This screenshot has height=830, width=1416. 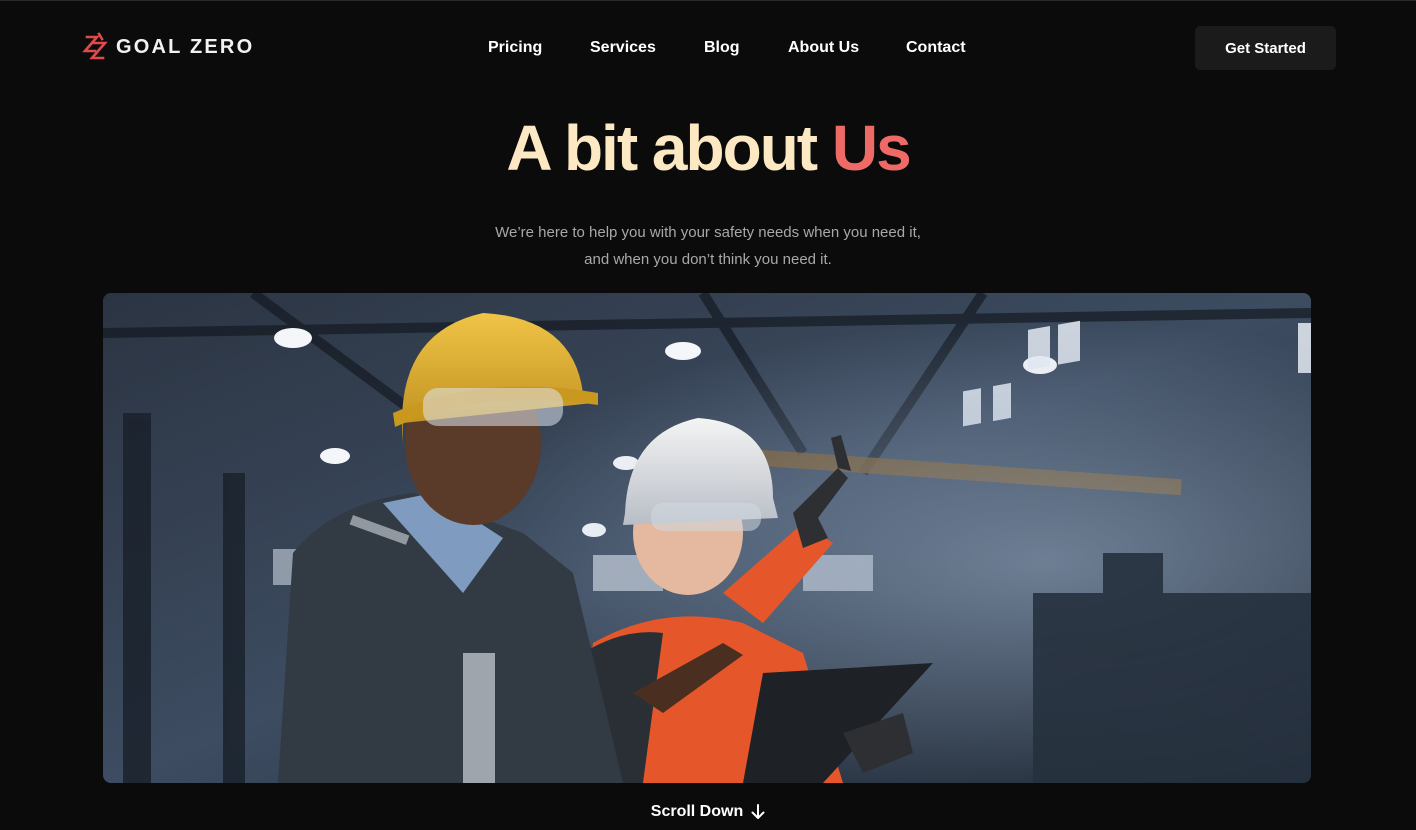 I want to click on page-title: A bit about Us, so click(x=708, y=148).